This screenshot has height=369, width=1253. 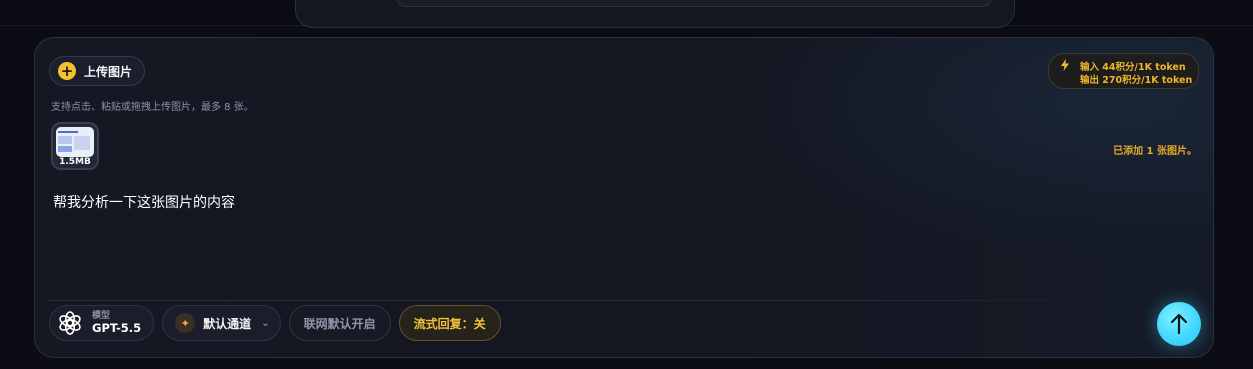 I want to click on chevron-down-icon: ⌄, so click(x=265, y=323).